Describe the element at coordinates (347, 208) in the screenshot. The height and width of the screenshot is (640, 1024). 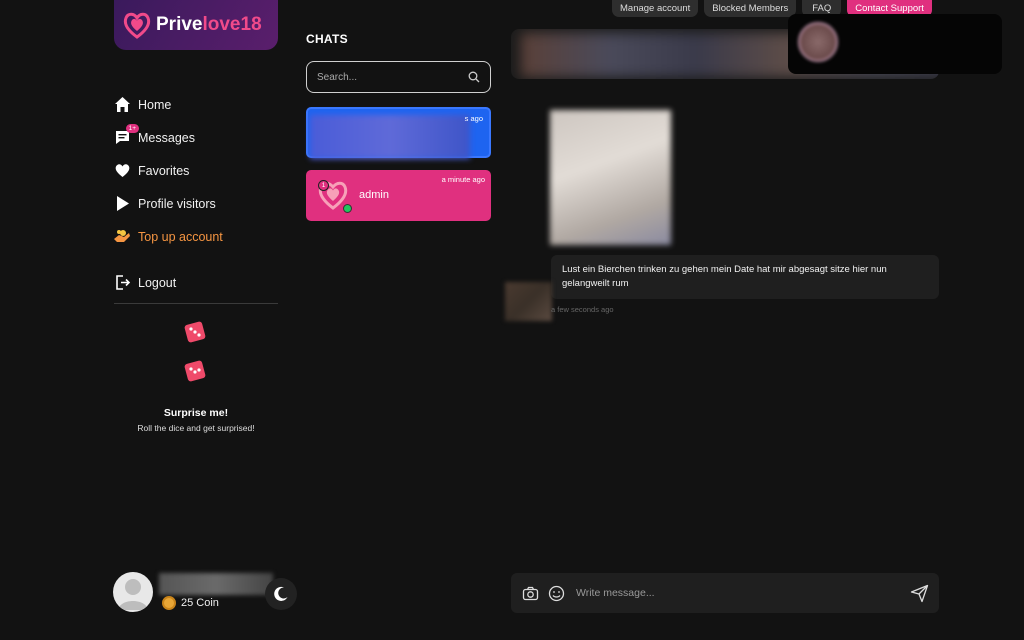
I see `online-status-dot` at that location.